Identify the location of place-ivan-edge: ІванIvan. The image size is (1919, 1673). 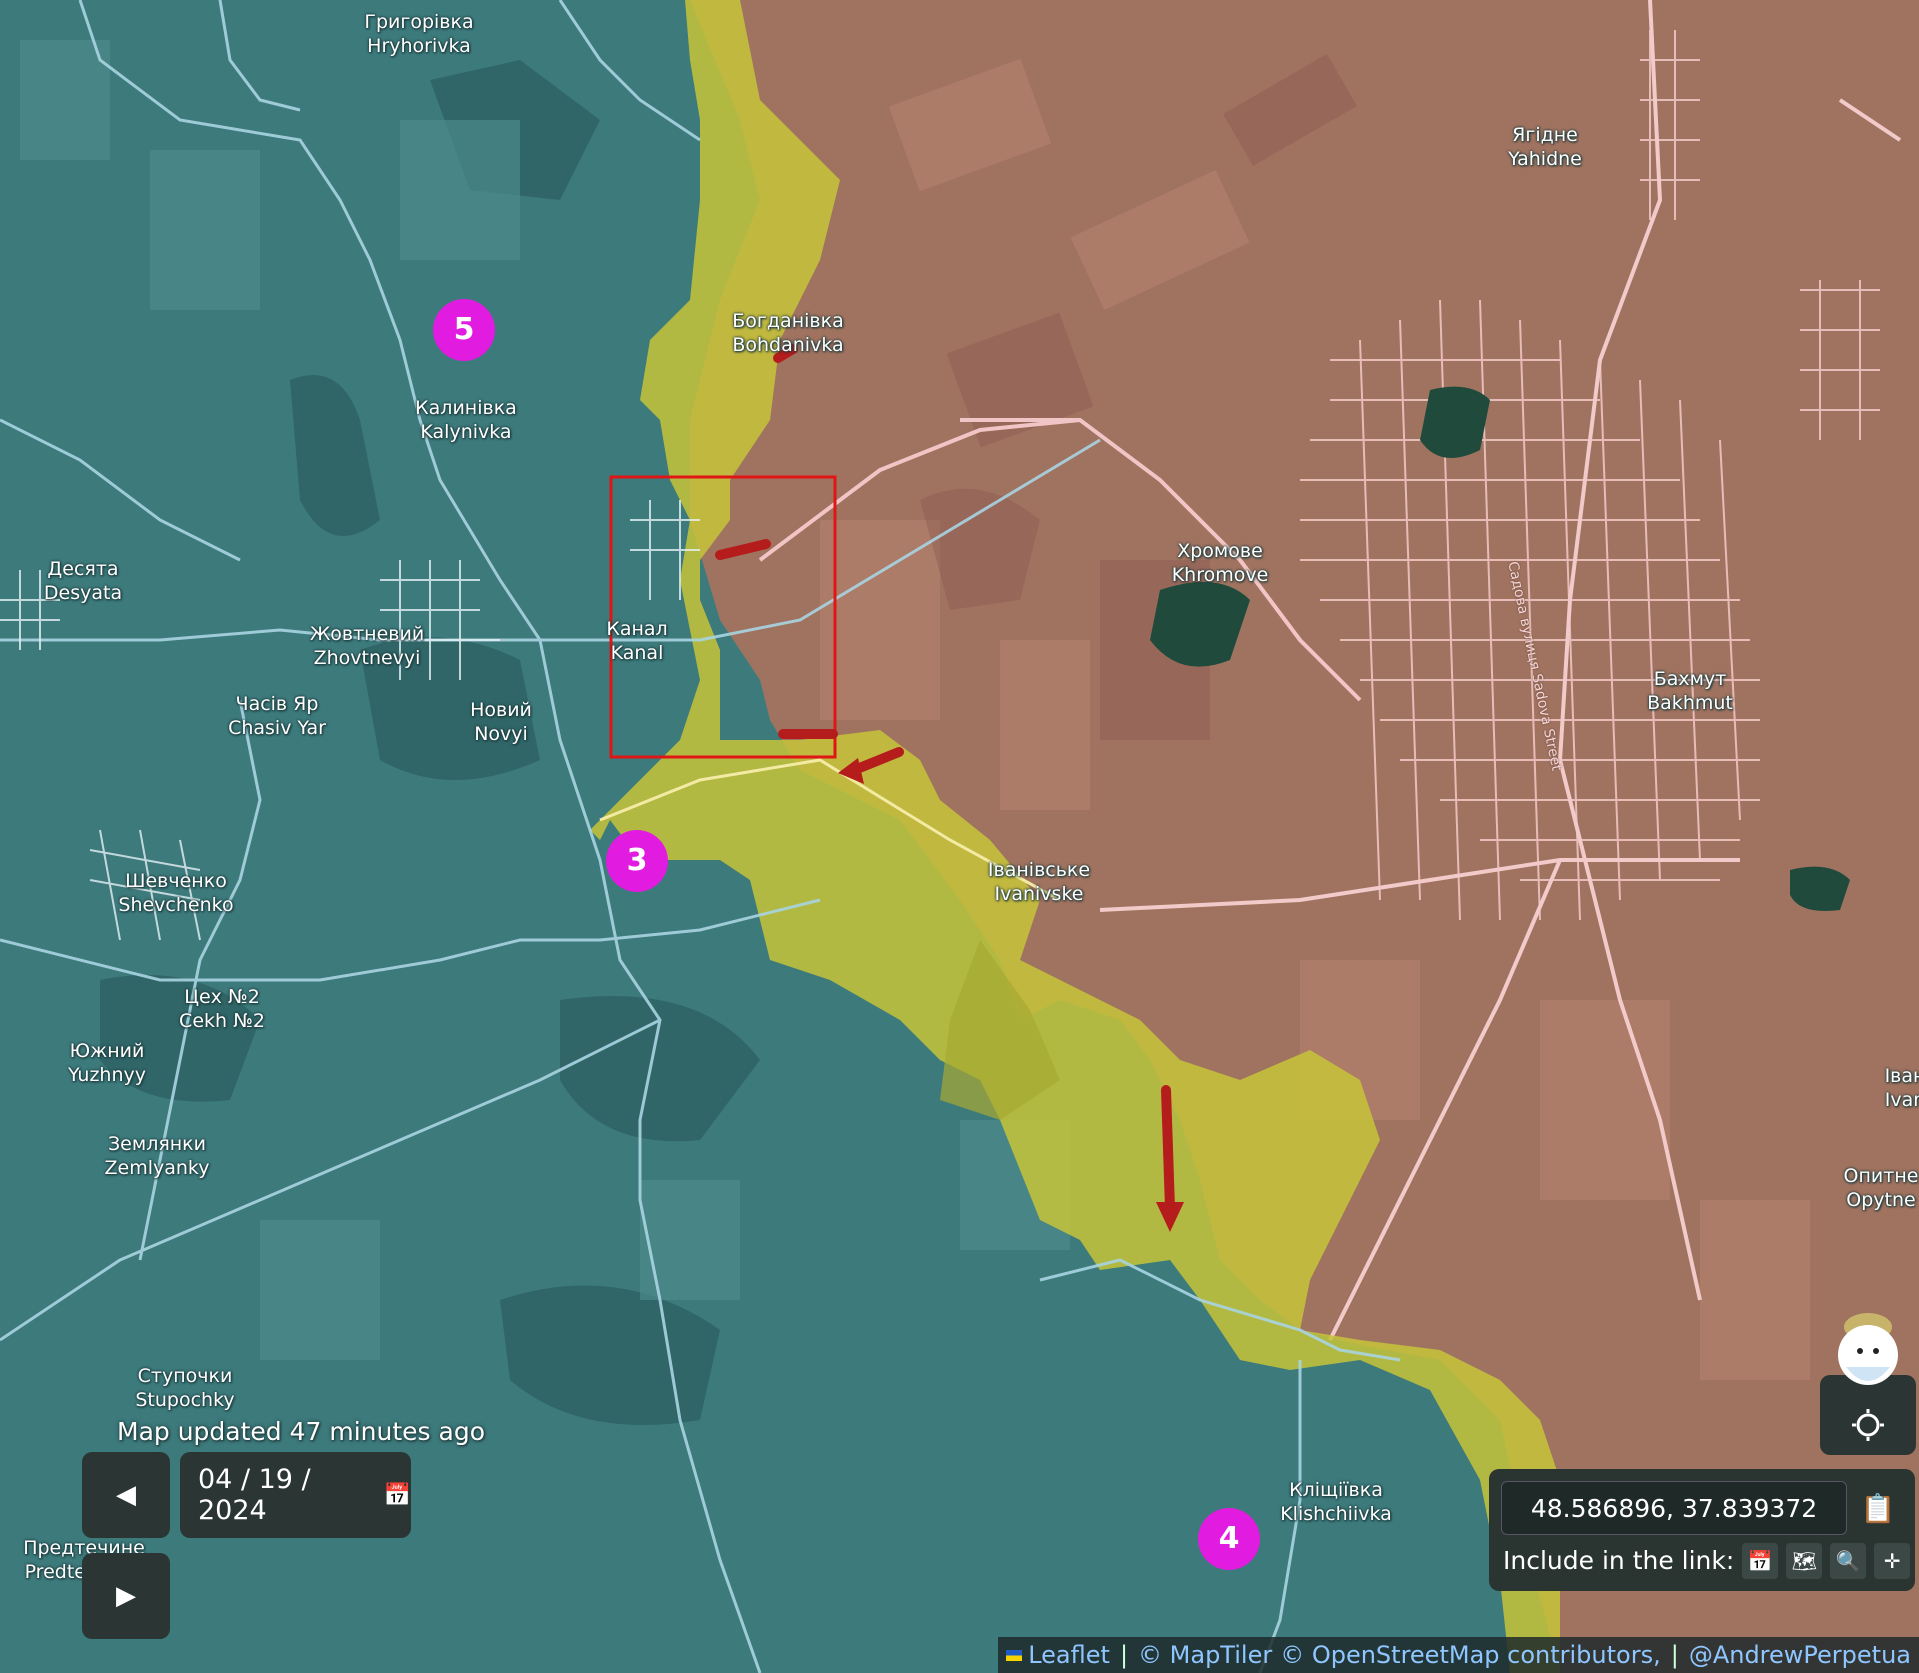
(1901, 1088).